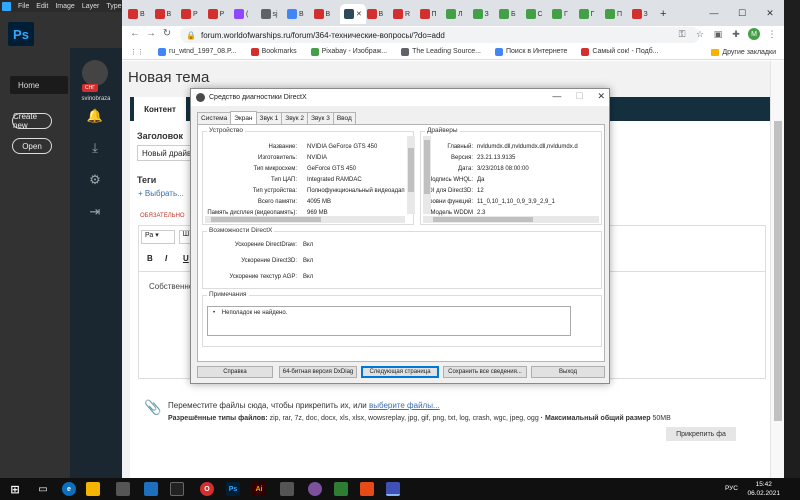 The height and width of the screenshot is (500, 800). Describe the element at coordinates (186, 258) in the screenshot. I see `underline-button: U` at that location.